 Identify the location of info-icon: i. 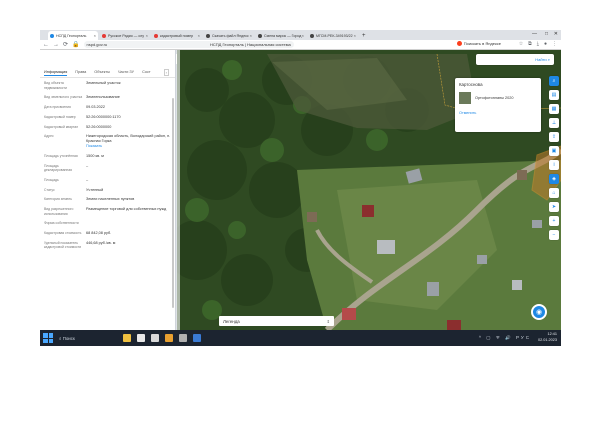
(554, 165).